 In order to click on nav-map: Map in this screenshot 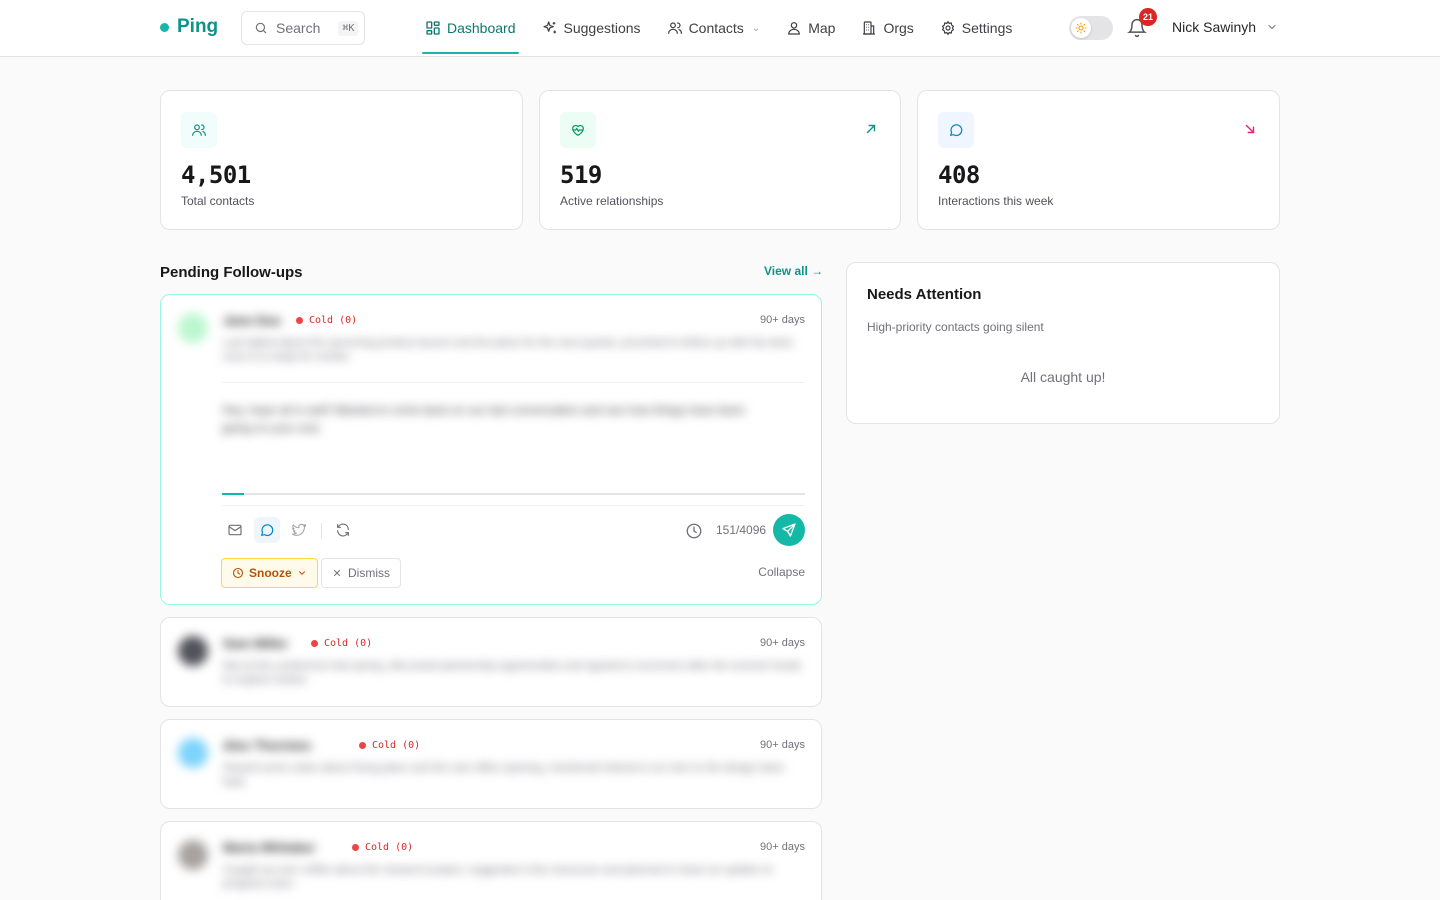, I will do `click(810, 28)`.